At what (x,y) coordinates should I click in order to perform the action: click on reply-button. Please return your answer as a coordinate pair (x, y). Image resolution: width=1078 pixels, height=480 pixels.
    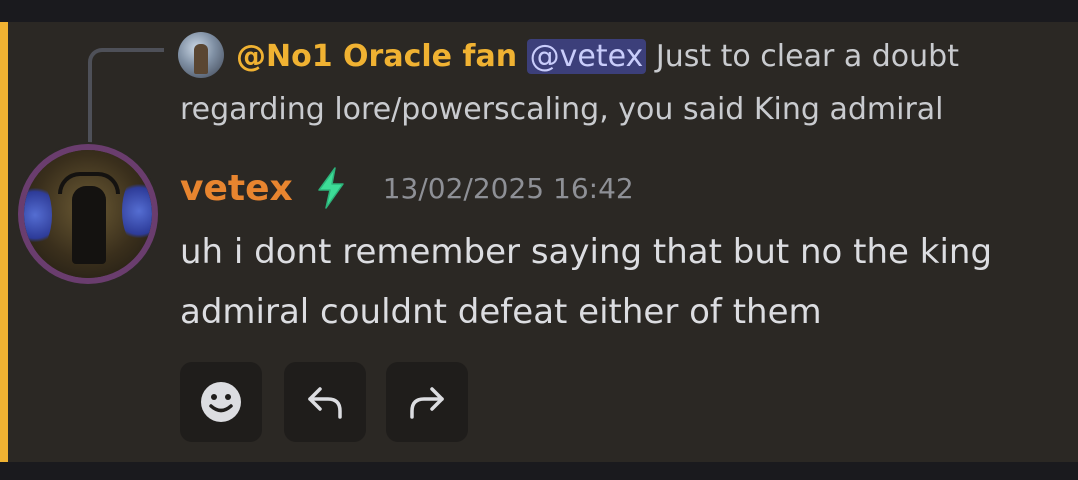
    Looking at the image, I should click on (325, 402).